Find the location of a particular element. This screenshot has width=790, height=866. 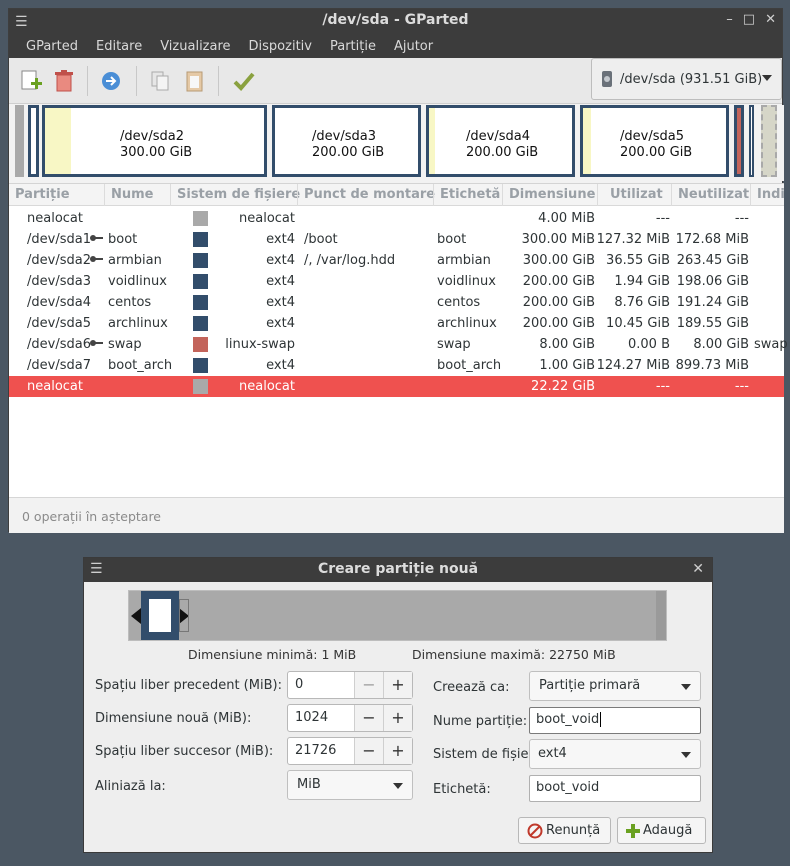

table-row: nealocat nealocat 22.22 GiB --- --- is located at coordinates (396, 386).